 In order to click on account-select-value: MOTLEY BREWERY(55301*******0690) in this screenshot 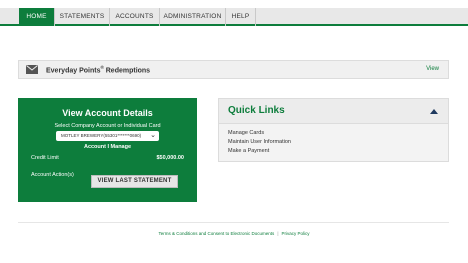, I will do `click(101, 135)`.